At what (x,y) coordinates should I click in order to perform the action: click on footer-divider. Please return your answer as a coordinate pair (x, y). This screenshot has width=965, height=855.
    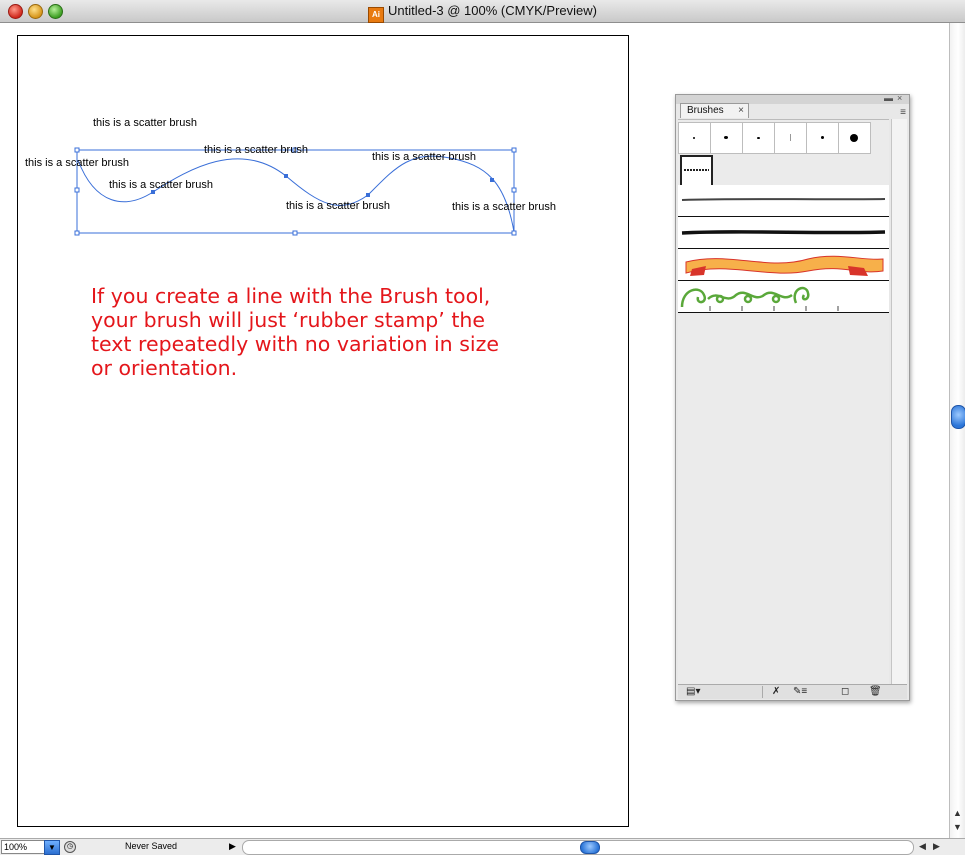
    Looking at the image, I should click on (762, 692).